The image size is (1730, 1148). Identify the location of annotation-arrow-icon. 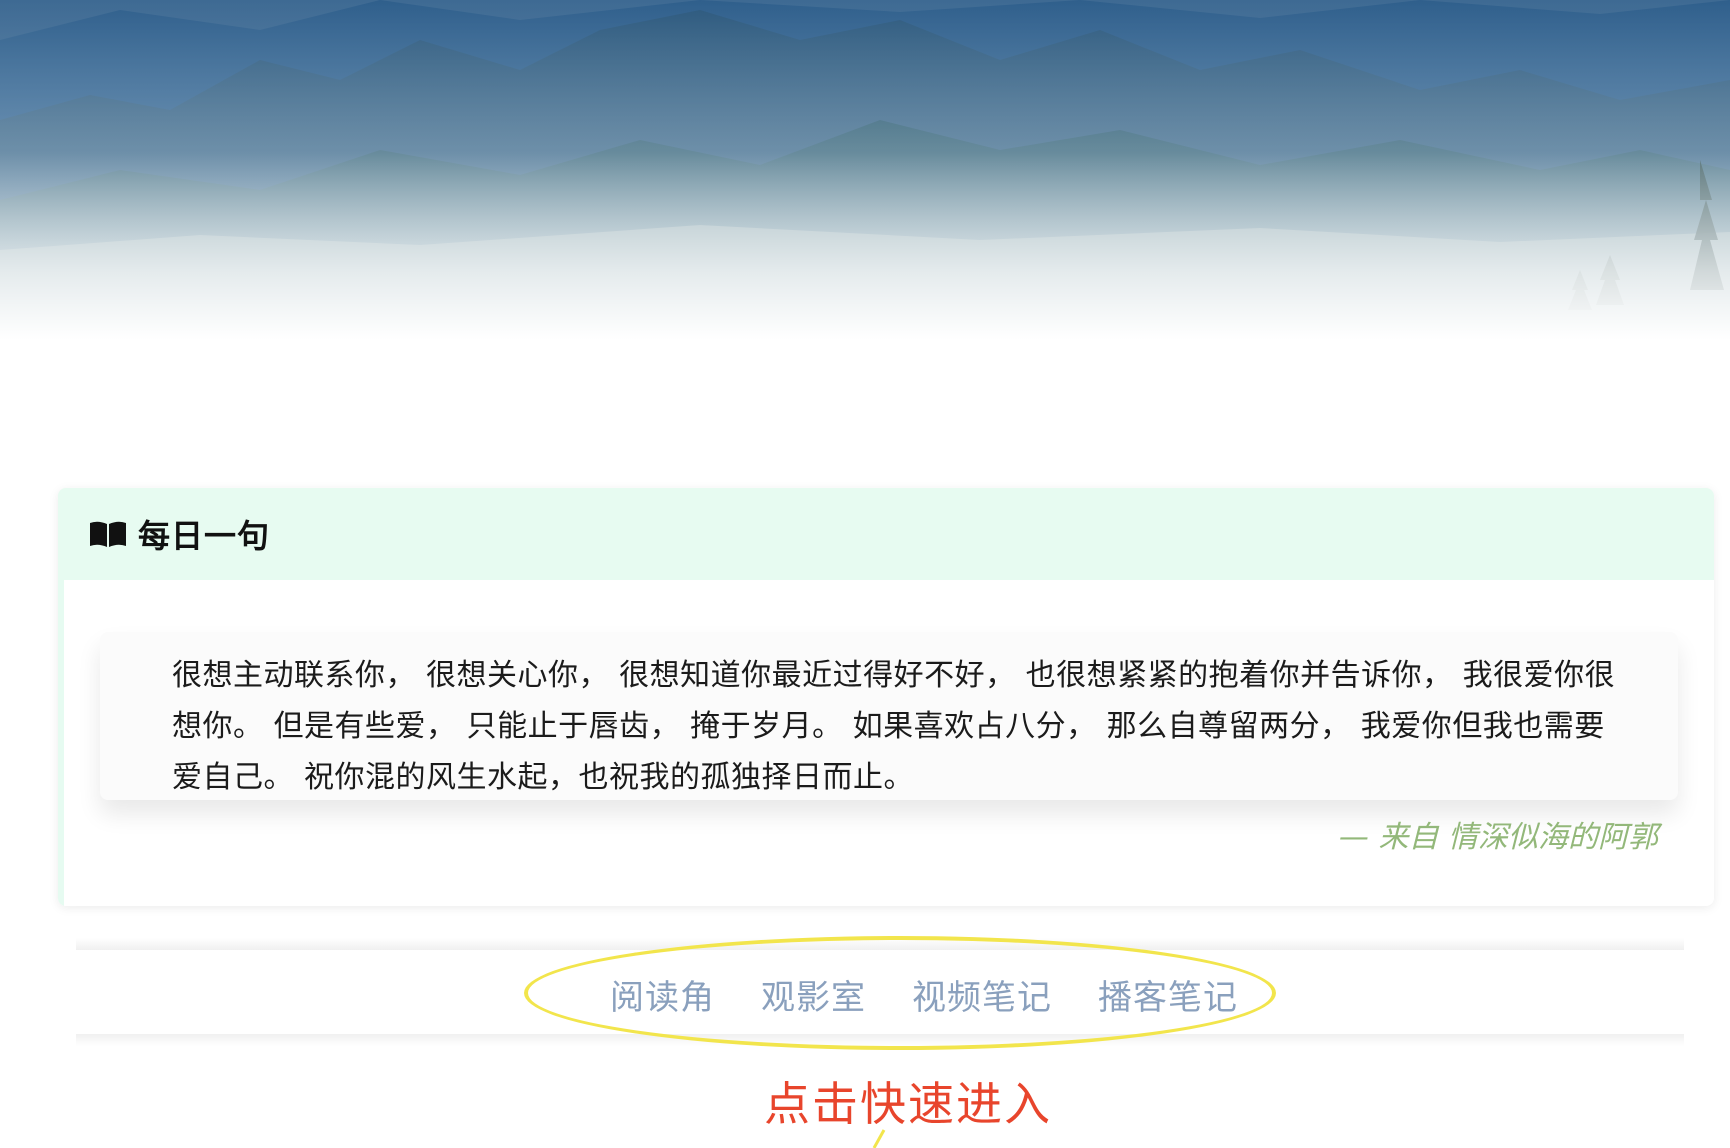
(880, 1138).